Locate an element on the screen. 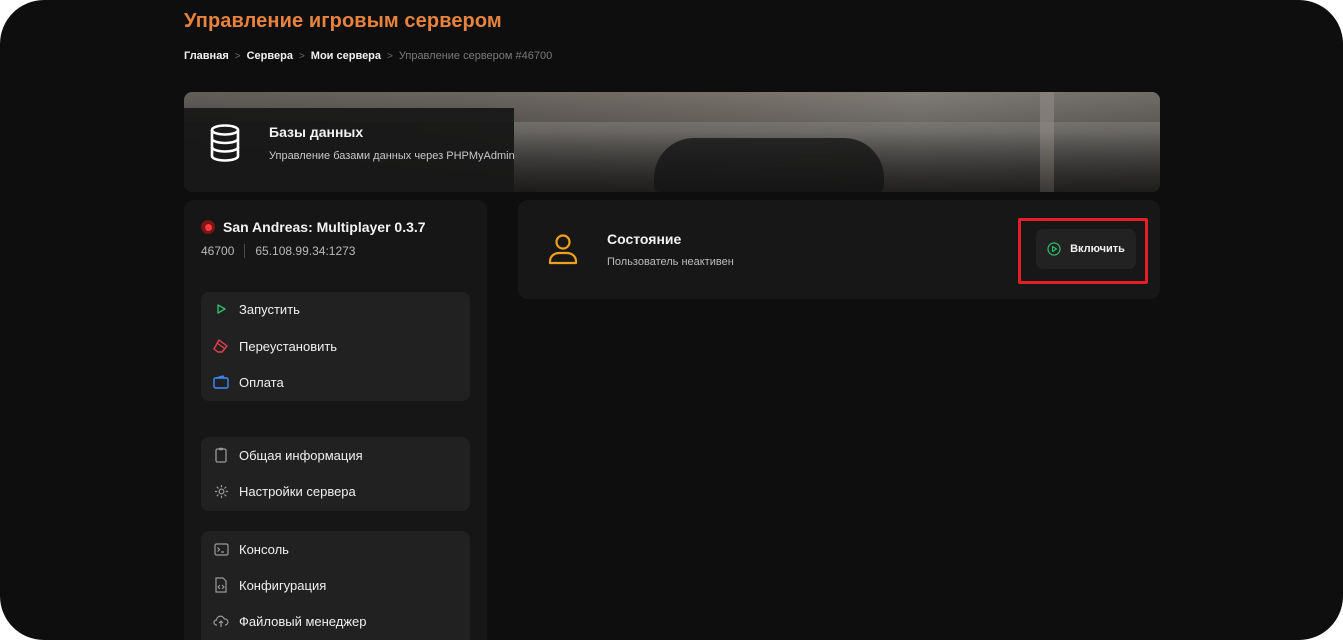  menu-item-start: Запустить is located at coordinates (256, 309).